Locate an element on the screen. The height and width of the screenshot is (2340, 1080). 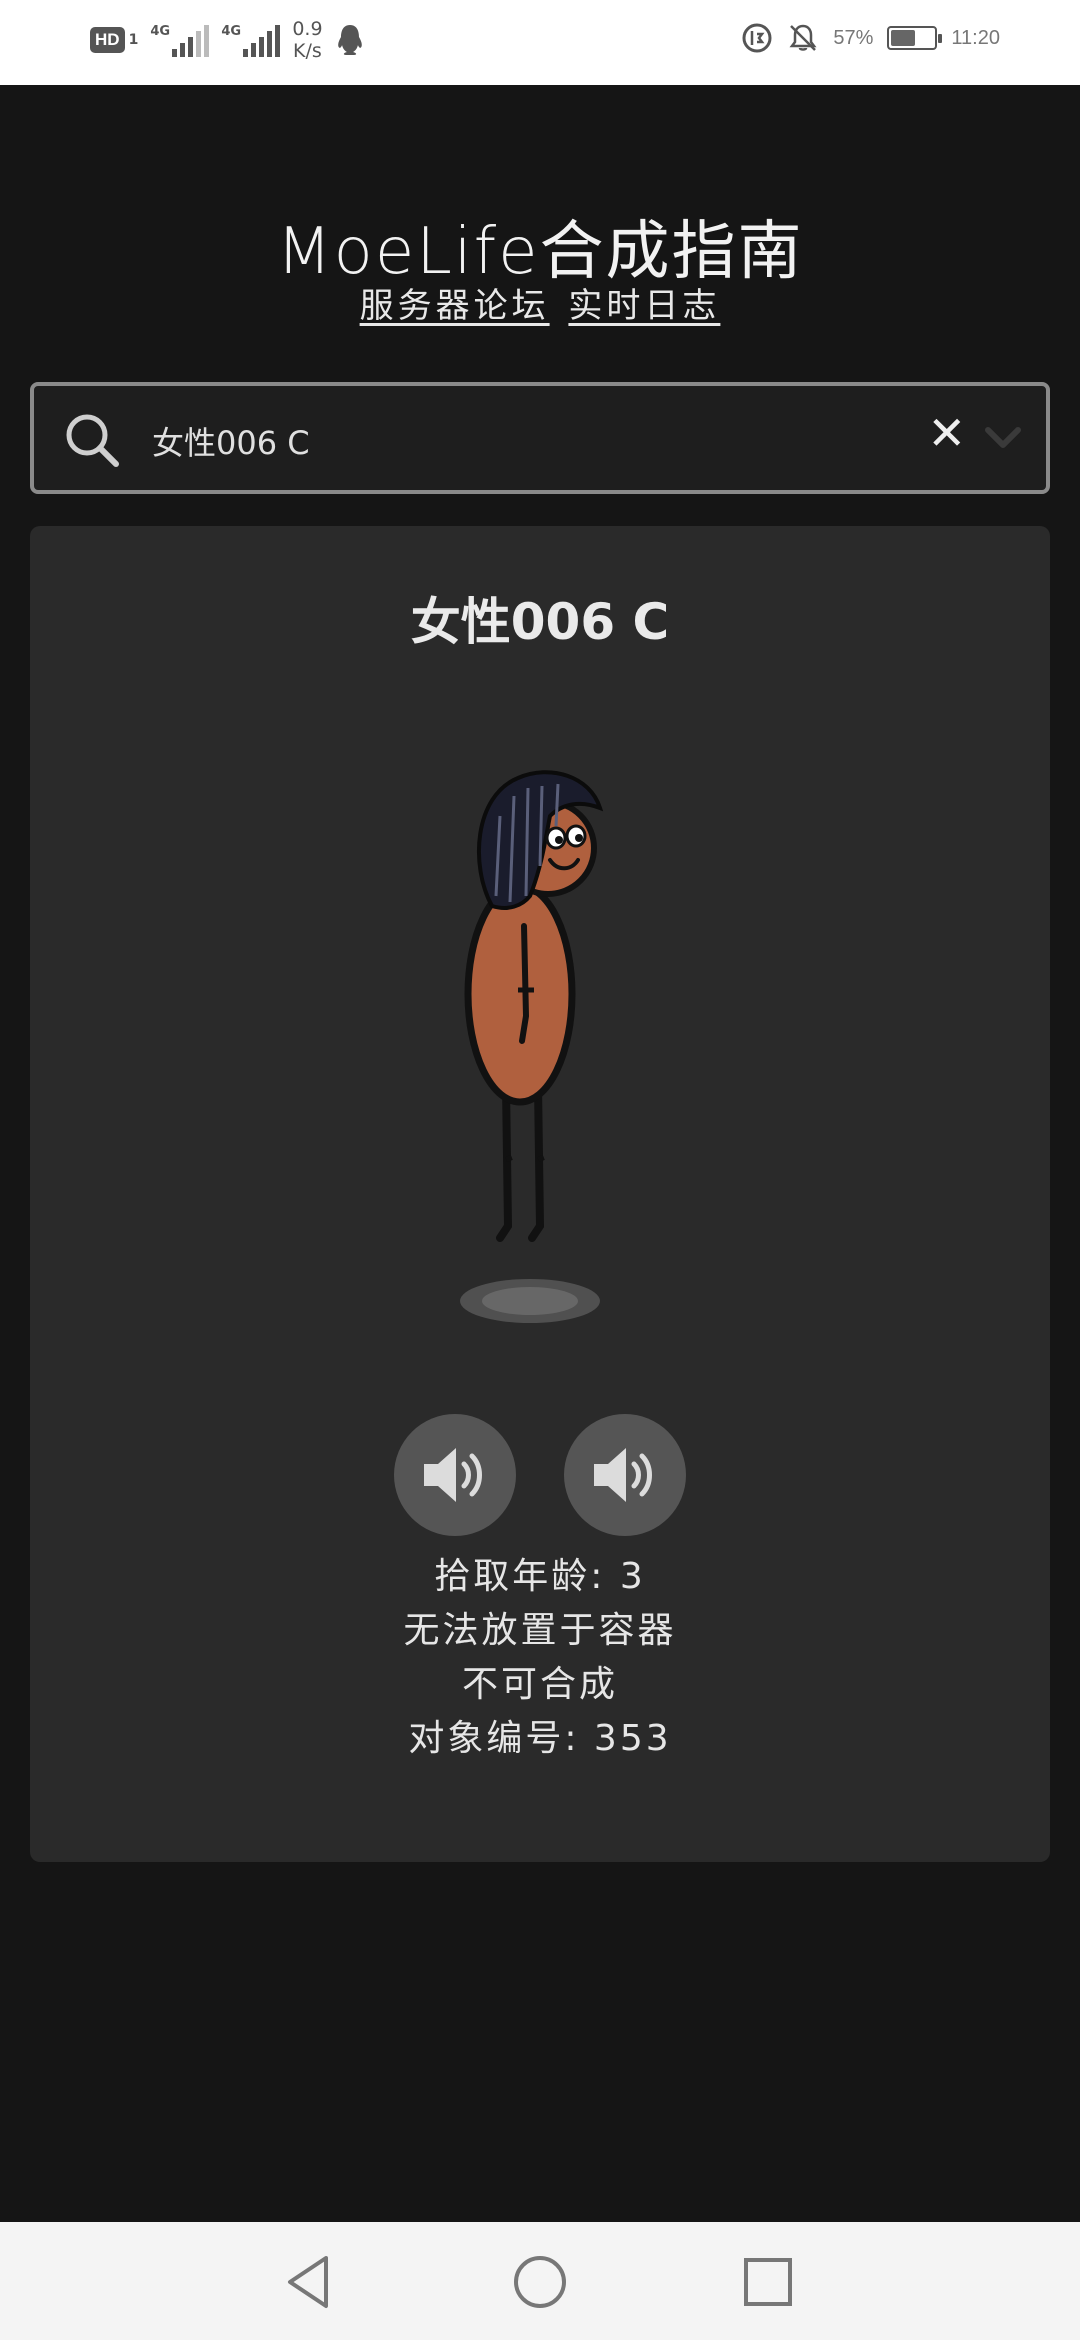
craftable-note: 不可合成 is located at coordinates (539, 1684).